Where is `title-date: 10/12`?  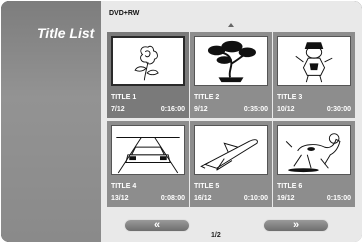 title-date: 10/12 is located at coordinates (286, 109).